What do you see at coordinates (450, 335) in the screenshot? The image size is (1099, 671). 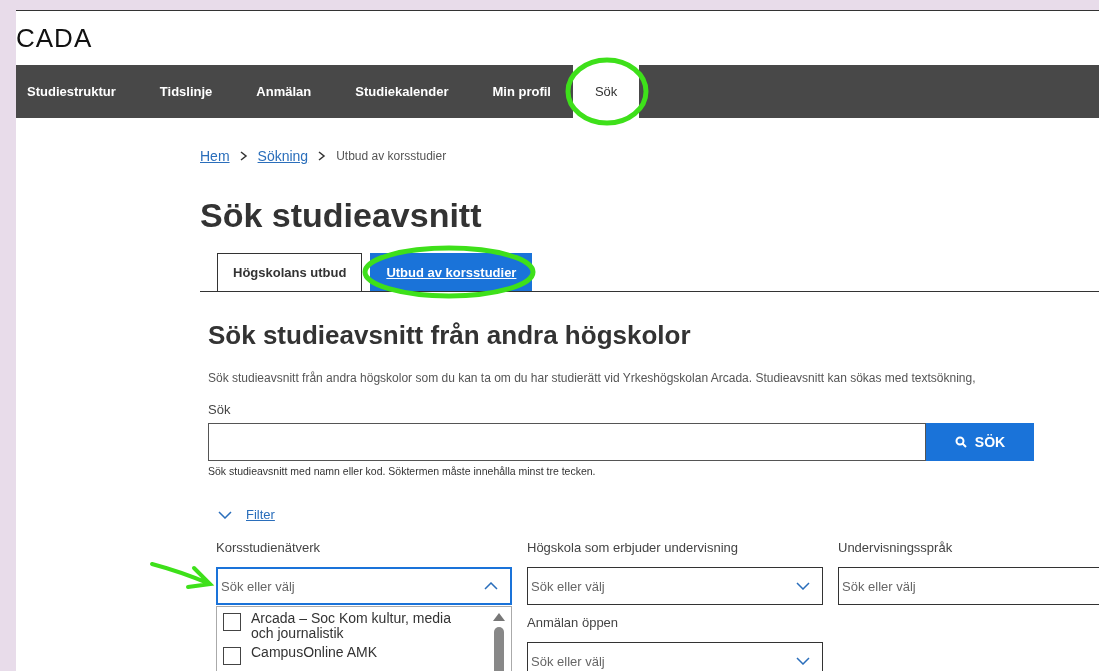 I see `section-heading: Sök studieavsnitt från andra högskolor` at bounding box center [450, 335].